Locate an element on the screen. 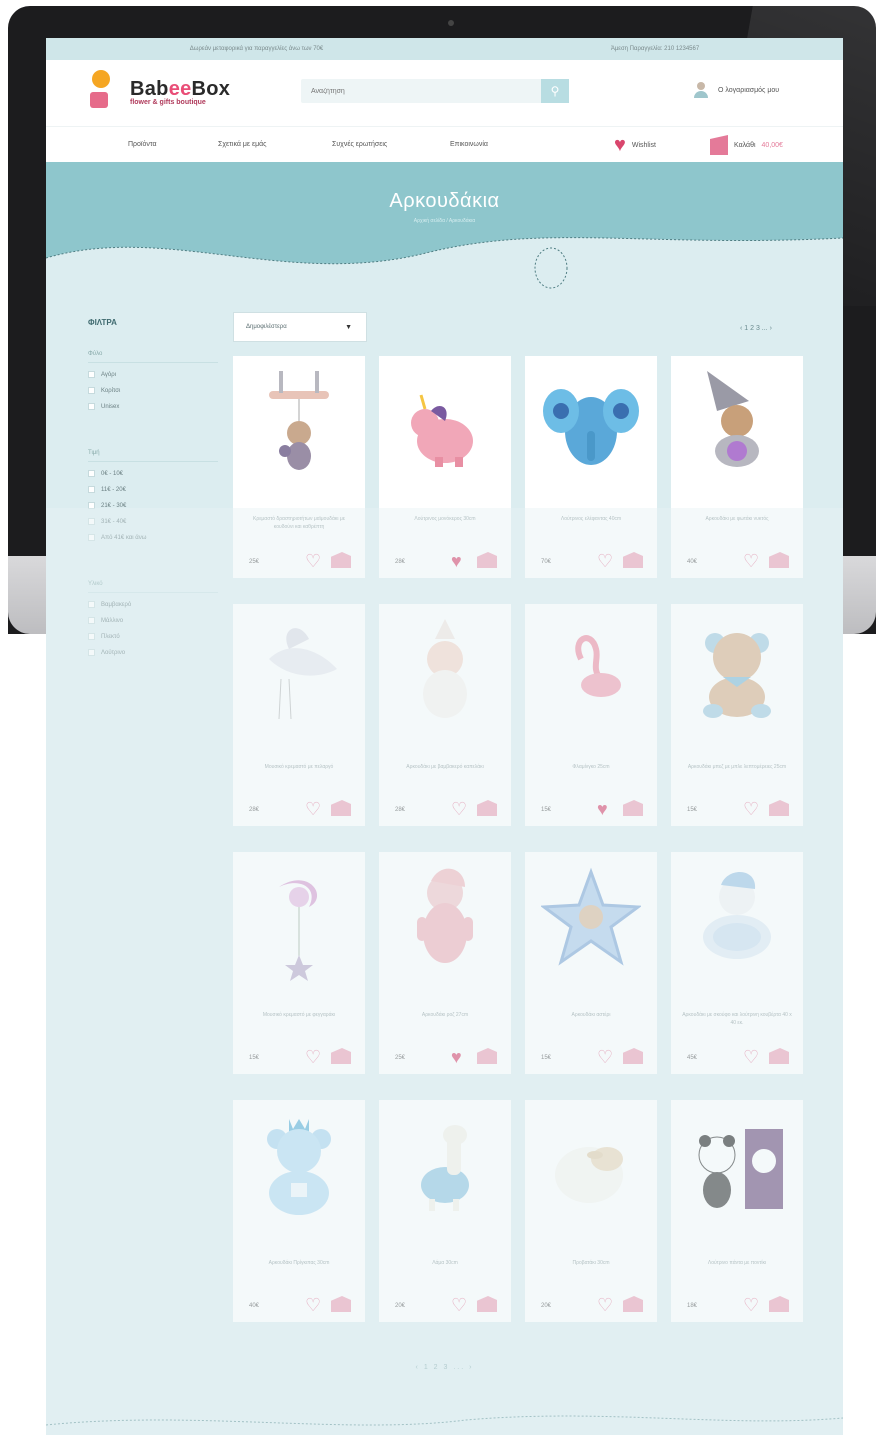 The width and height of the screenshot is (876, 1435). product-card: Αρκουδάκι ροζ 27cm 25€ ♥ is located at coordinates (445, 963).